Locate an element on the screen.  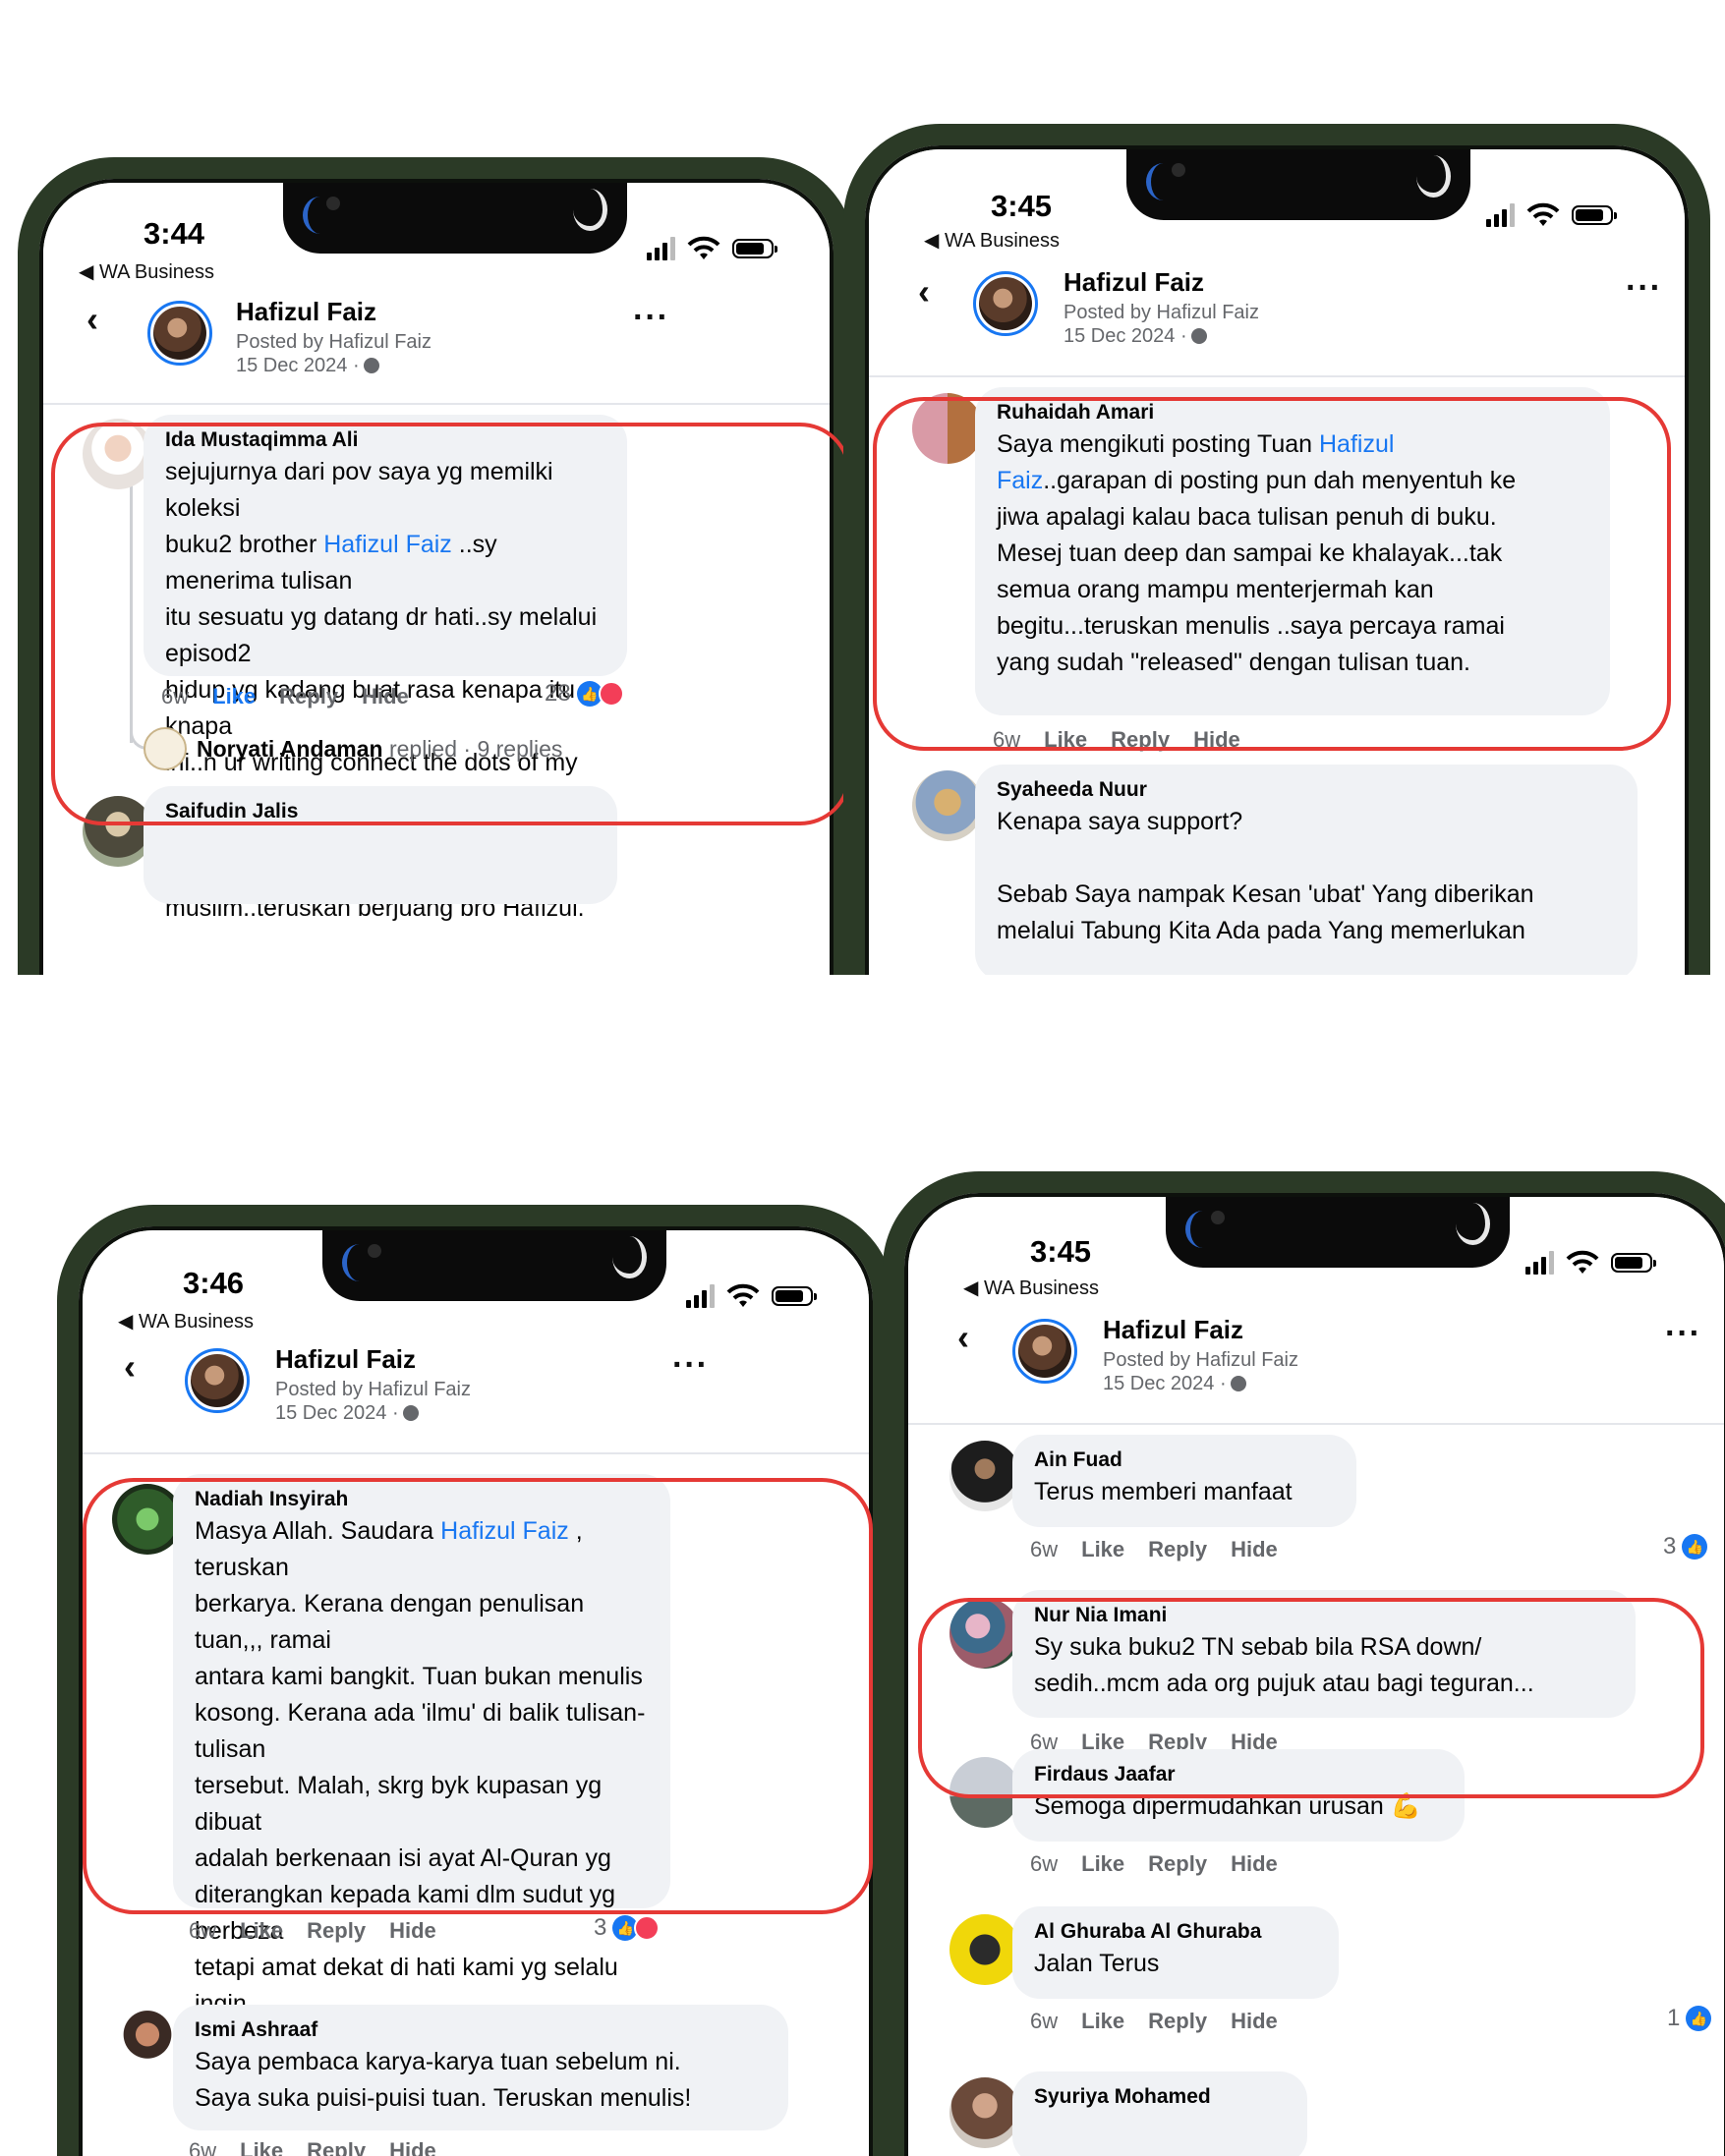
commenter-name: Syuriya Mohamed is located at coordinates (1160, 2097).